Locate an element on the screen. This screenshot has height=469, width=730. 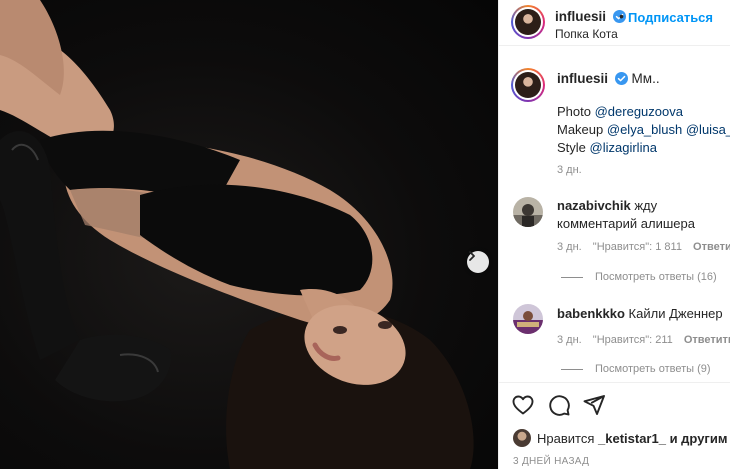
comment-body: nazabivchik жду комментарий алишера is located at coordinates (643, 215).